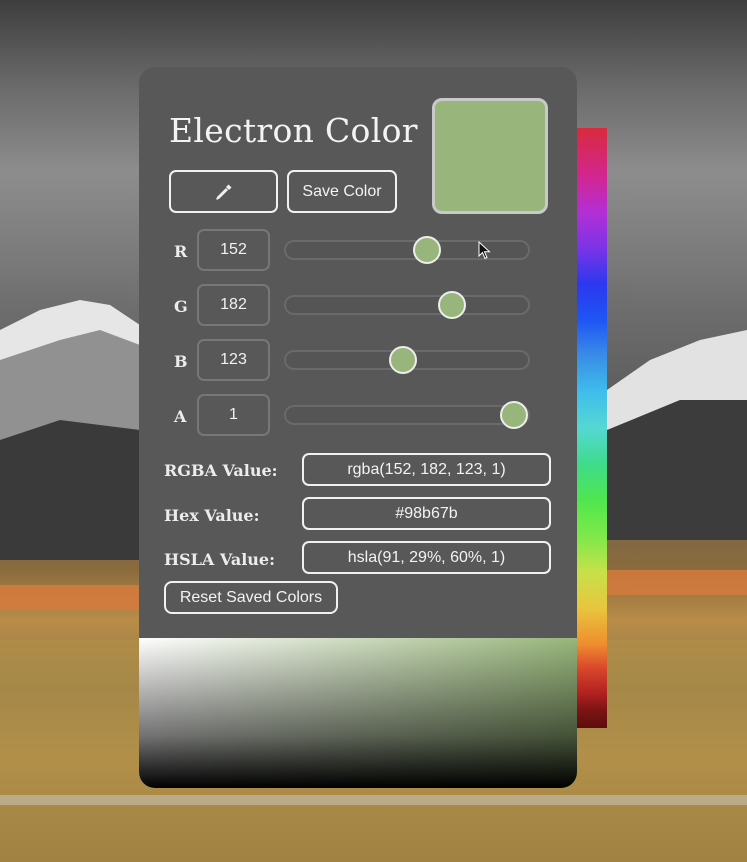 The width and height of the screenshot is (747, 862). What do you see at coordinates (490, 156) in the screenshot?
I see `color-preview-swatch` at bounding box center [490, 156].